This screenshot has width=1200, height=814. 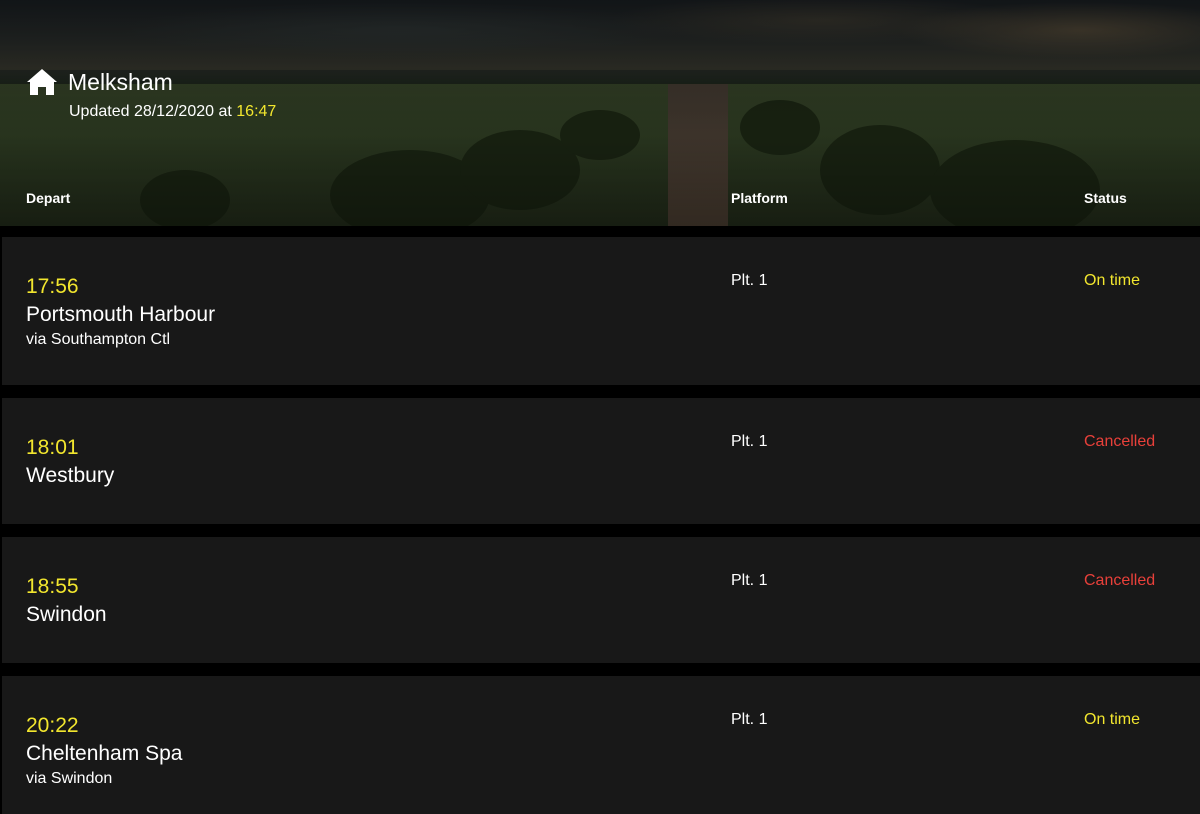 I want to click on updated-timestamp: Updated 28/12/2020 at 16:47, so click(x=172, y=112).